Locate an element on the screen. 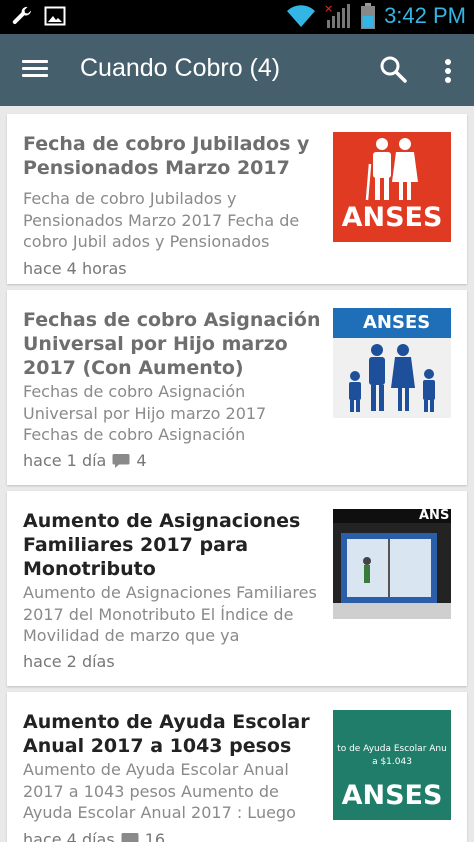 The height and width of the screenshot is (842, 474). menu-button is located at coordinates (37, 70).